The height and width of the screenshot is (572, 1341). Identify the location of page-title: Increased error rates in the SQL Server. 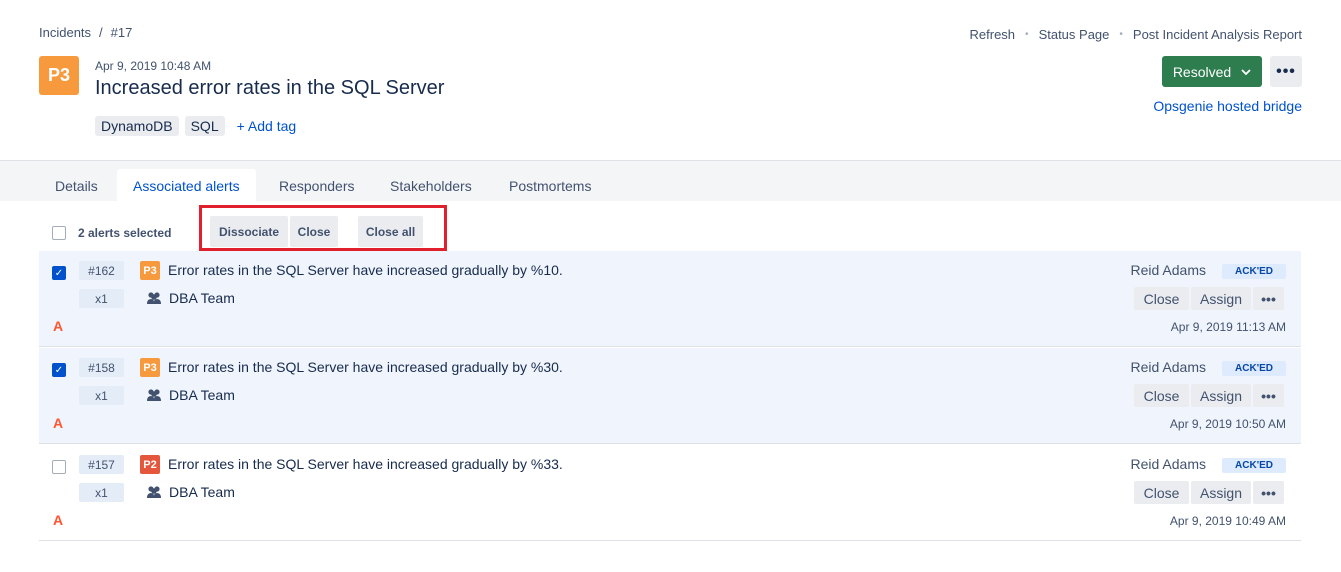
(270, 88).